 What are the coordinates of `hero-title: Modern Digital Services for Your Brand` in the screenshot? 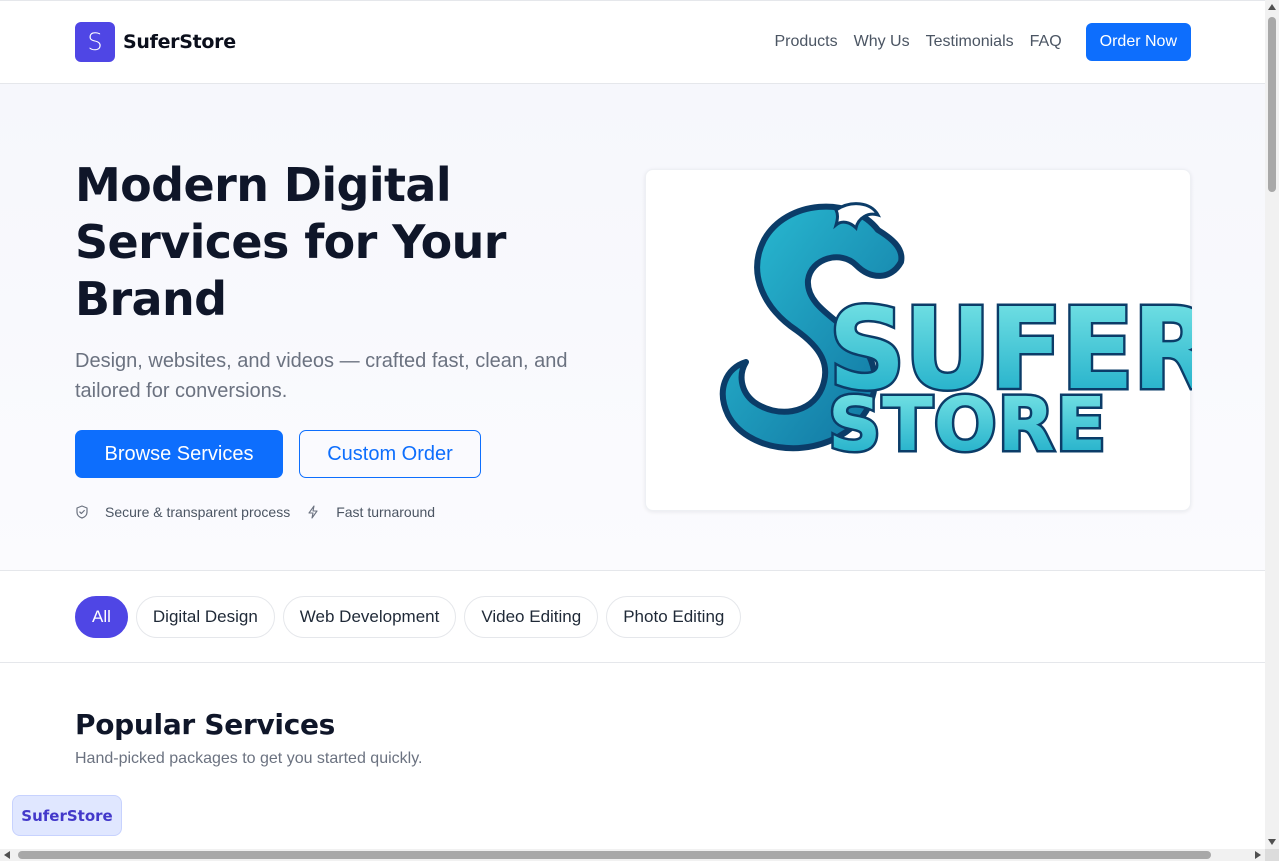 It's located at (290, 242).